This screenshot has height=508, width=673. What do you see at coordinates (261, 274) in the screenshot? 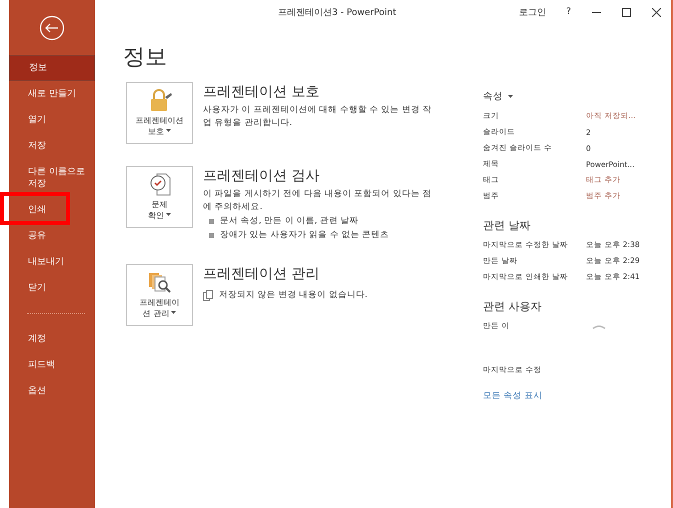
I see `section-title: 프레젠테이션 관리` at bounding box center [261, 274].